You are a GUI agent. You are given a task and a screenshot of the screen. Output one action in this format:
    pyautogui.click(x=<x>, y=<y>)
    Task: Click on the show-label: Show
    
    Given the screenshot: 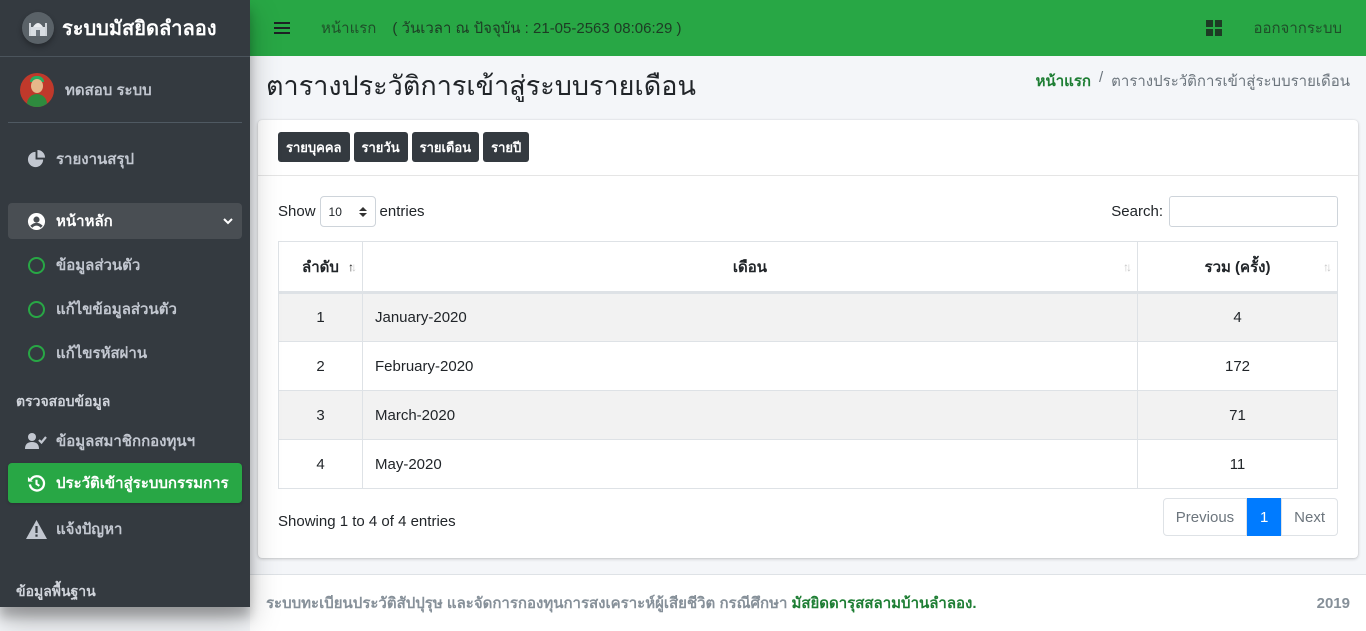 What is the action you would take?
    pyautogui.click(x=297, y=211)
    